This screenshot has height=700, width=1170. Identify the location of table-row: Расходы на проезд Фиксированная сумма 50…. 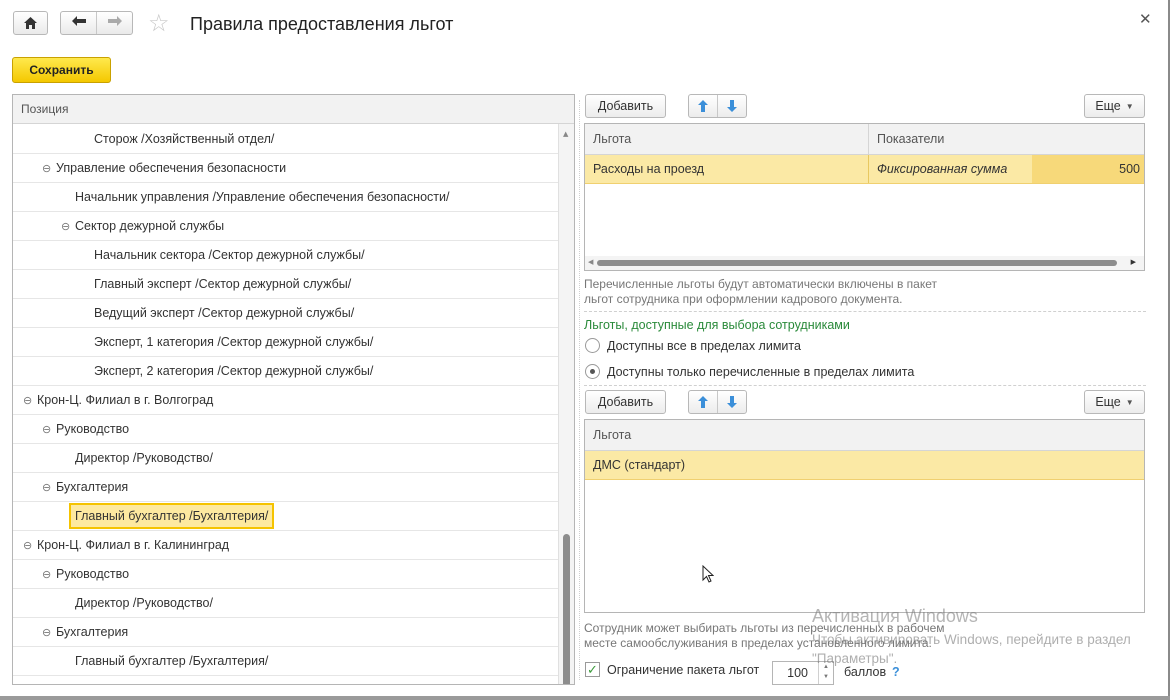
(864, 169).